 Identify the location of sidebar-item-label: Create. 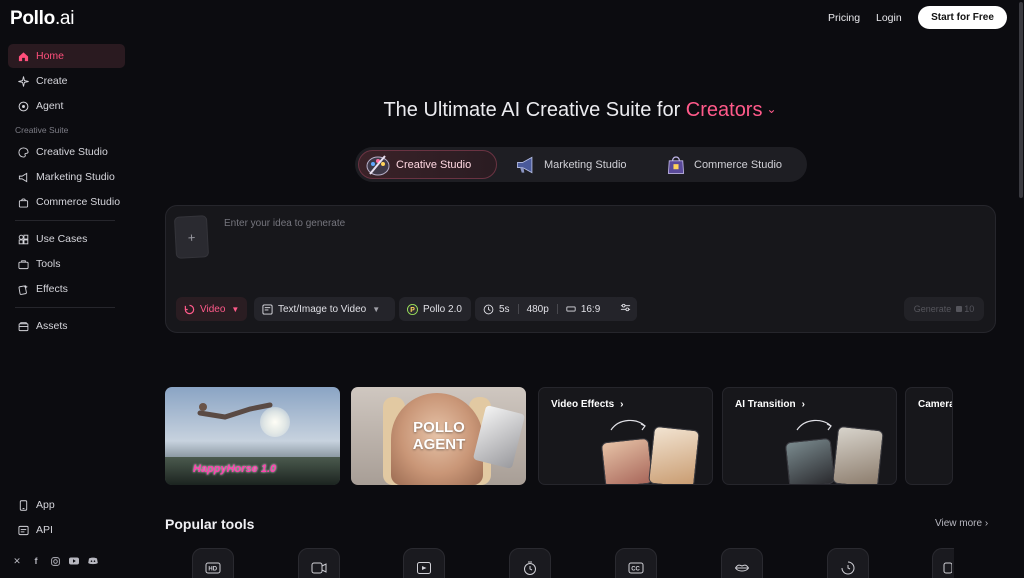
(52, 81).